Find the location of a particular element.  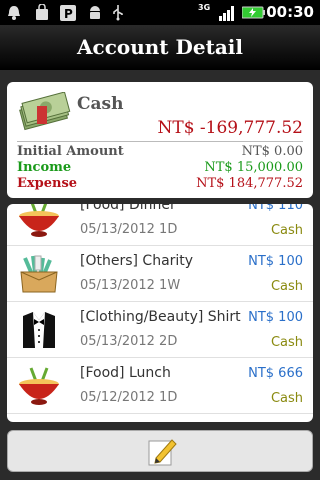

transaction-date: 05/13/2012 1W is located at coordinates (130, 285).